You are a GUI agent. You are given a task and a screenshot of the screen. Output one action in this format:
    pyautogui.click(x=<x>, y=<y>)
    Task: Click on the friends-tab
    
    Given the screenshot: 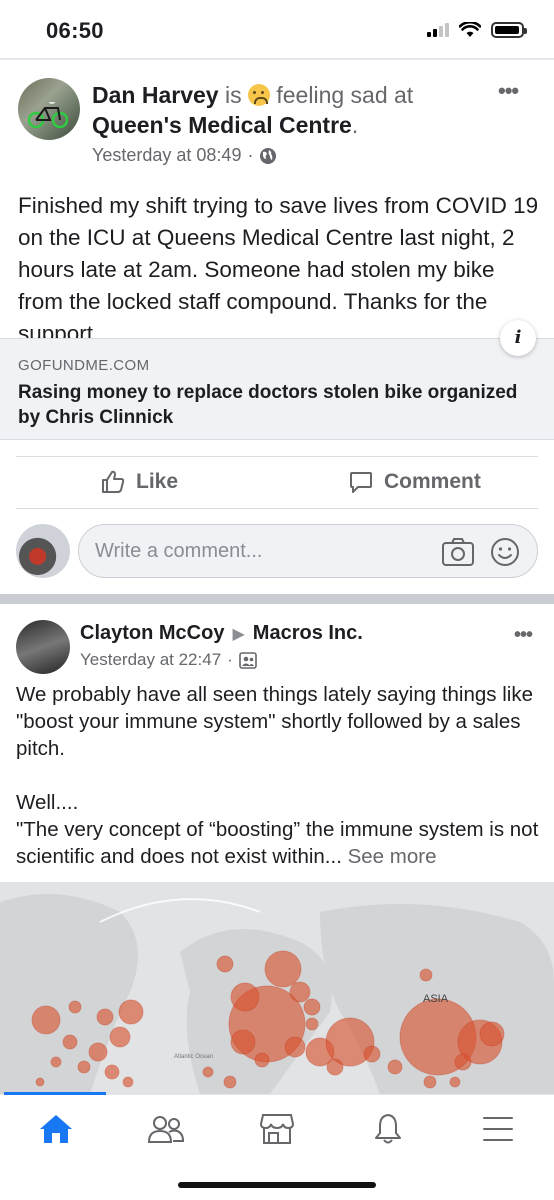 What is the action you would take?
    pyautogui.click(x=166, y=1129)
    